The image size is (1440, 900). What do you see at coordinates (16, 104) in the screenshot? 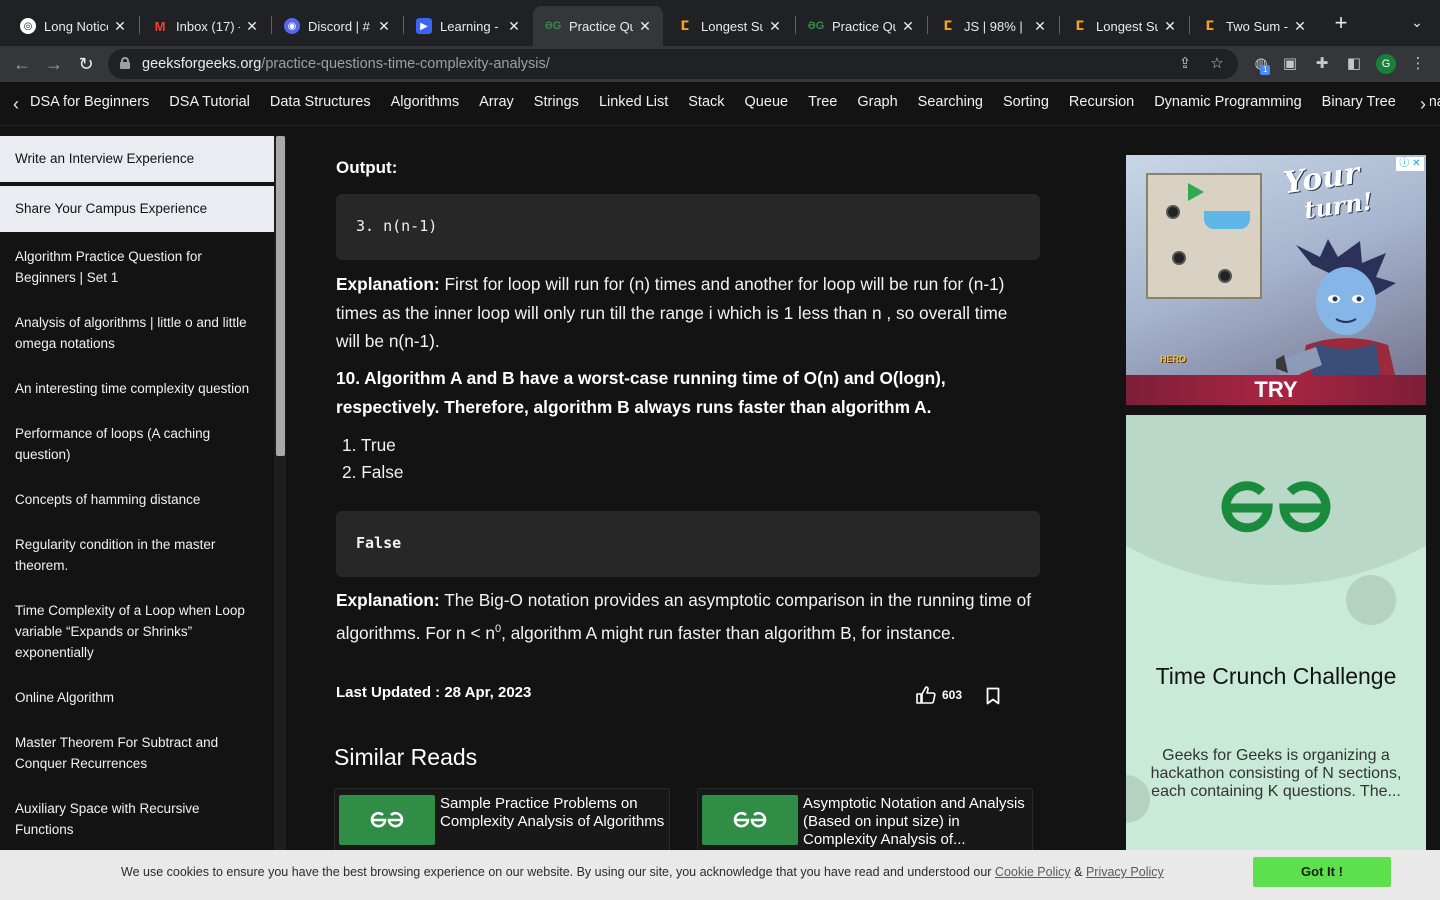
I see `chevron-left-icon: ‹` at bounding box center [16, 104].